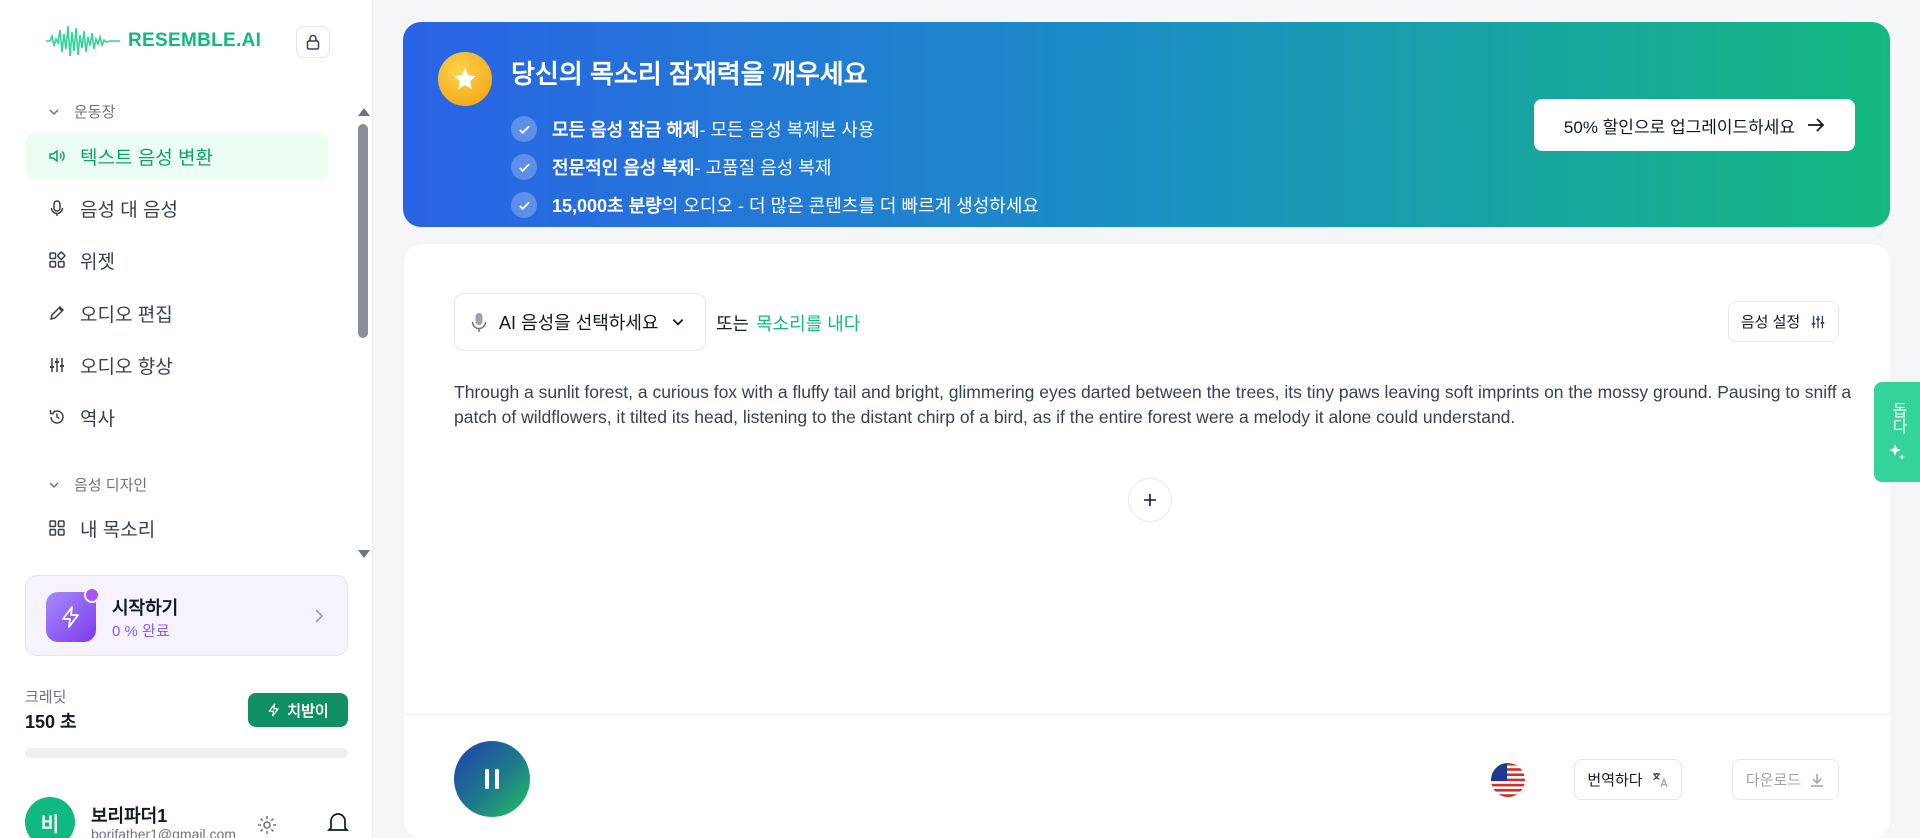 Image resolution: width=1920 pixels, height=838 pixels. What do you see at coordinates (1770, 322) in the screenshot?
I see `voice-settings-label: 음성 설정` at bounding box center [1770, 322].